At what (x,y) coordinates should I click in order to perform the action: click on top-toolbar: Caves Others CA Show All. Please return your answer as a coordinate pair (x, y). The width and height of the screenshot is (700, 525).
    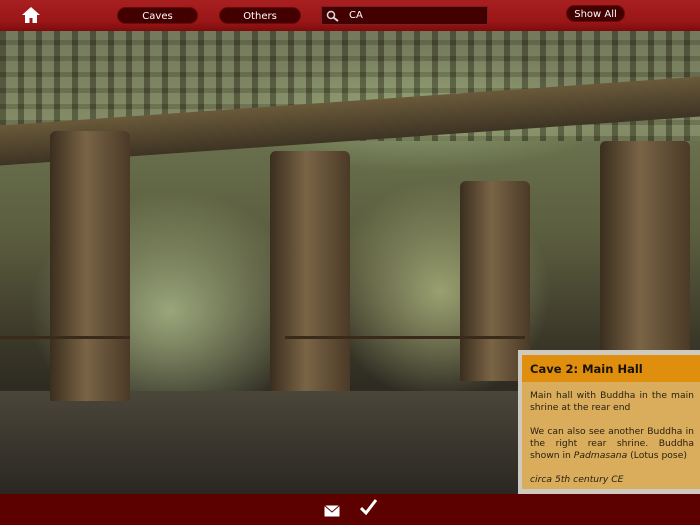
    Looking at the image, I should click on (350, 15).